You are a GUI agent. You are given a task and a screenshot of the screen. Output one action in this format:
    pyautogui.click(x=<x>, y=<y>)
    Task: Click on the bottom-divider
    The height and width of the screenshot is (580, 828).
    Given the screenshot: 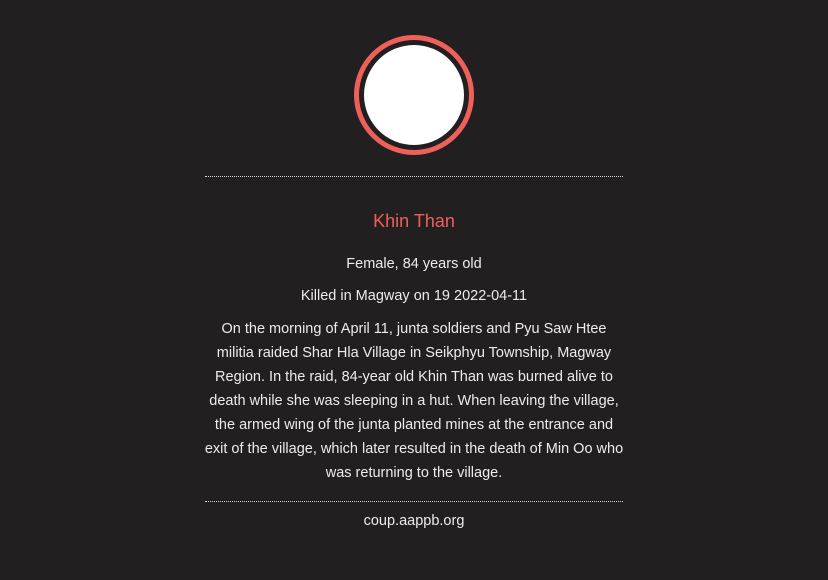 What is the action you would take?
    pyautogui.click(x=414, y=501)
    